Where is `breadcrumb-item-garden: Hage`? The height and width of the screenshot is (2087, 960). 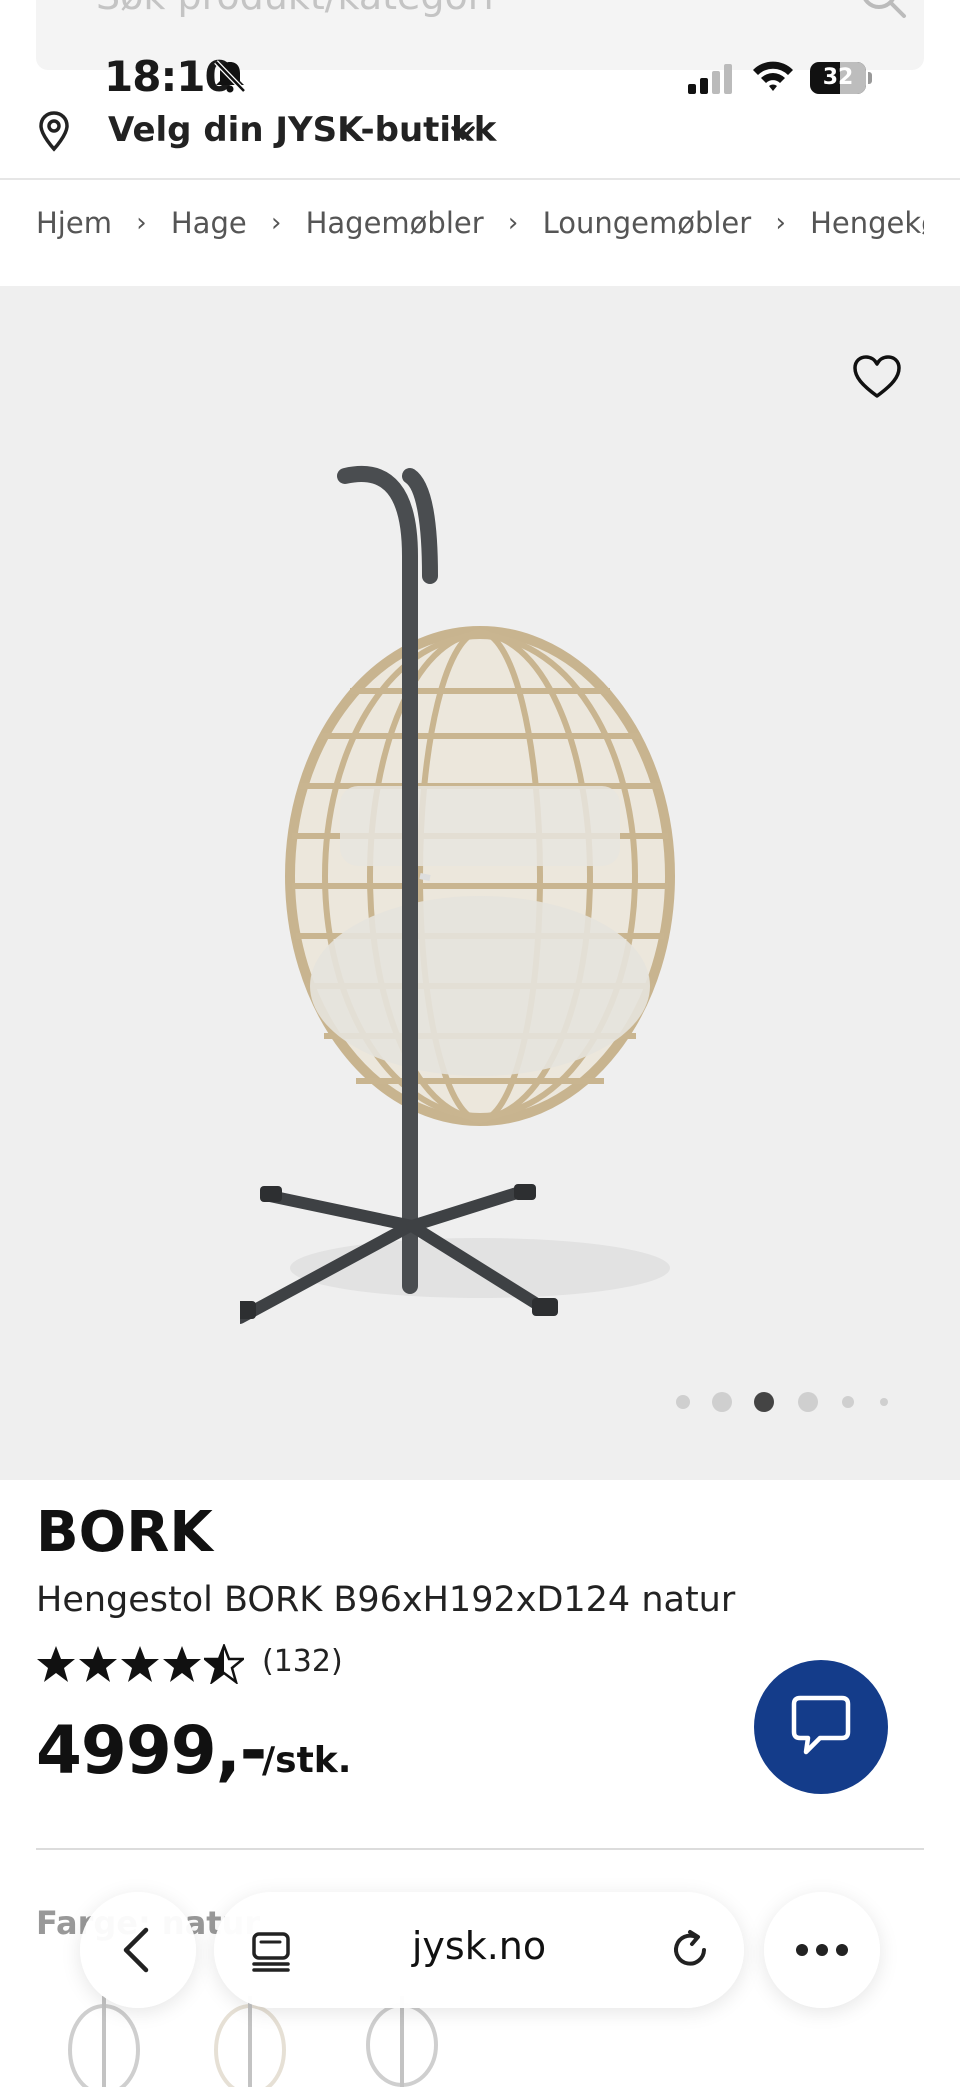
breadcrumb-item-garden: Hage is located at coordinates (209, 223).